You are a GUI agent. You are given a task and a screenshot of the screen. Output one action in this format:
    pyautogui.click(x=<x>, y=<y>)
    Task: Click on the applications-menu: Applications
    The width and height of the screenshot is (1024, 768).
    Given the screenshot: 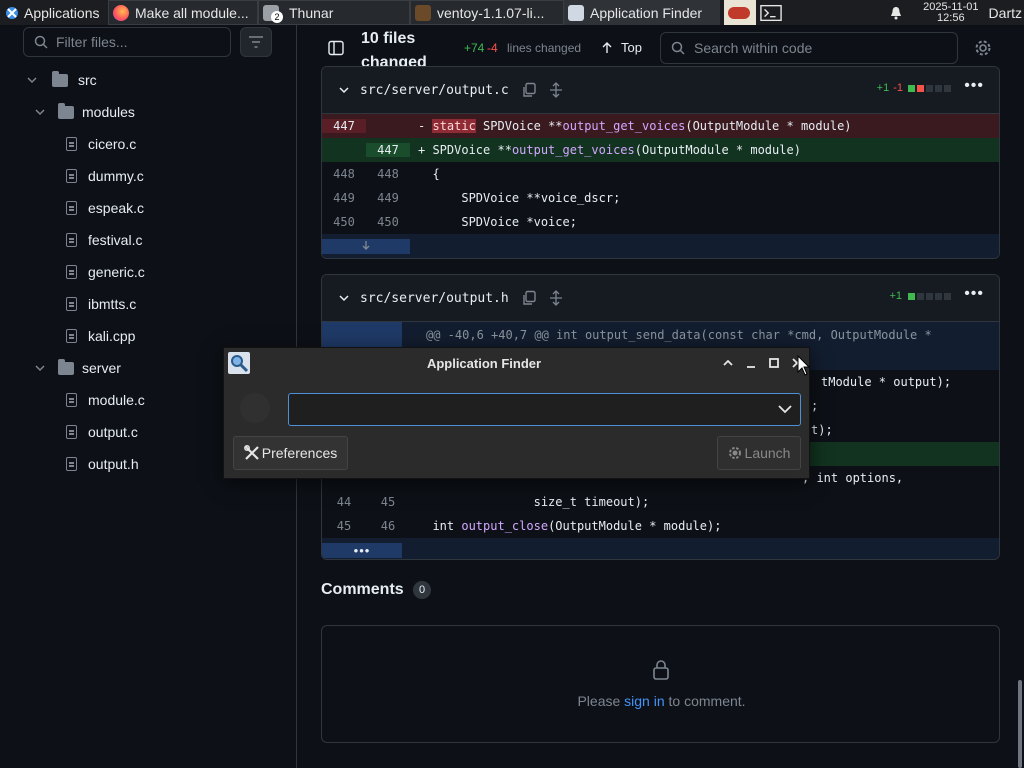 What is the action you would take?
    pyautogui.click(x=54, y=12)
    